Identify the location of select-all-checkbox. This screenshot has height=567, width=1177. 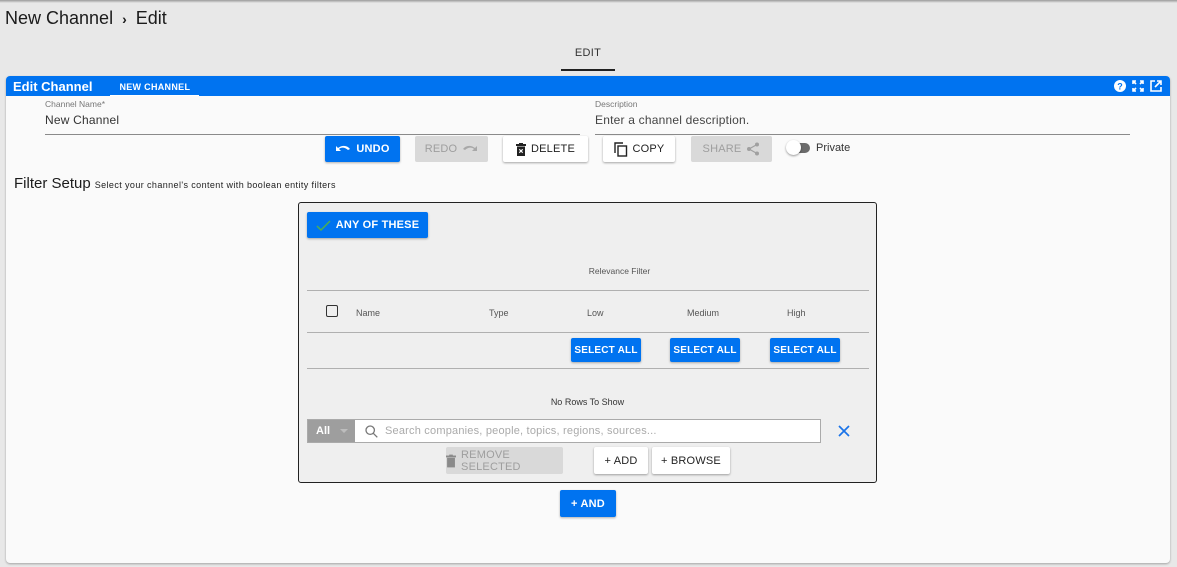
(332, 311).